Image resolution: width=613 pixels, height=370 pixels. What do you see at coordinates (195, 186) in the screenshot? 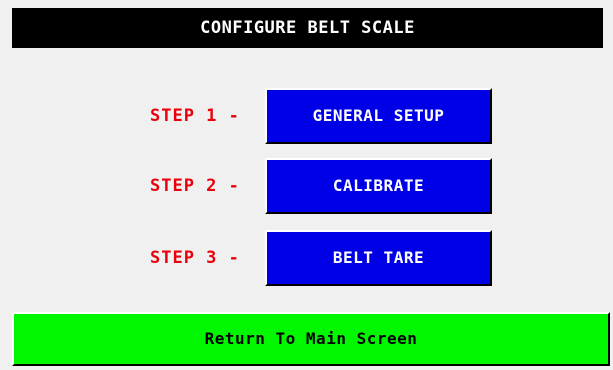
I see `step-2-label: STEP 2 -` at bounding box center [195, 186].